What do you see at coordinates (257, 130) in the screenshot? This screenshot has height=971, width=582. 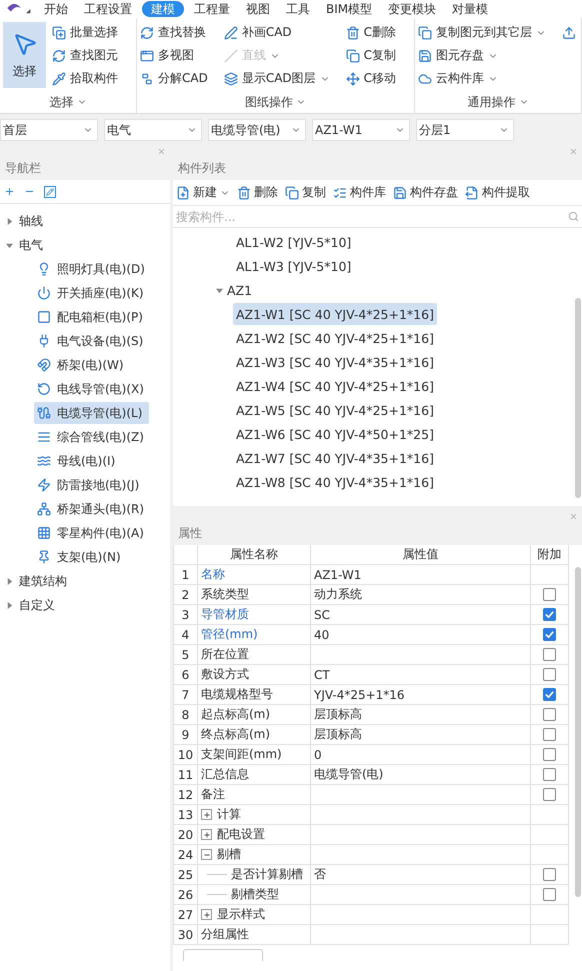 I see `dropdown-select: 电缆导管(电)` at bounding box center [257, 130].